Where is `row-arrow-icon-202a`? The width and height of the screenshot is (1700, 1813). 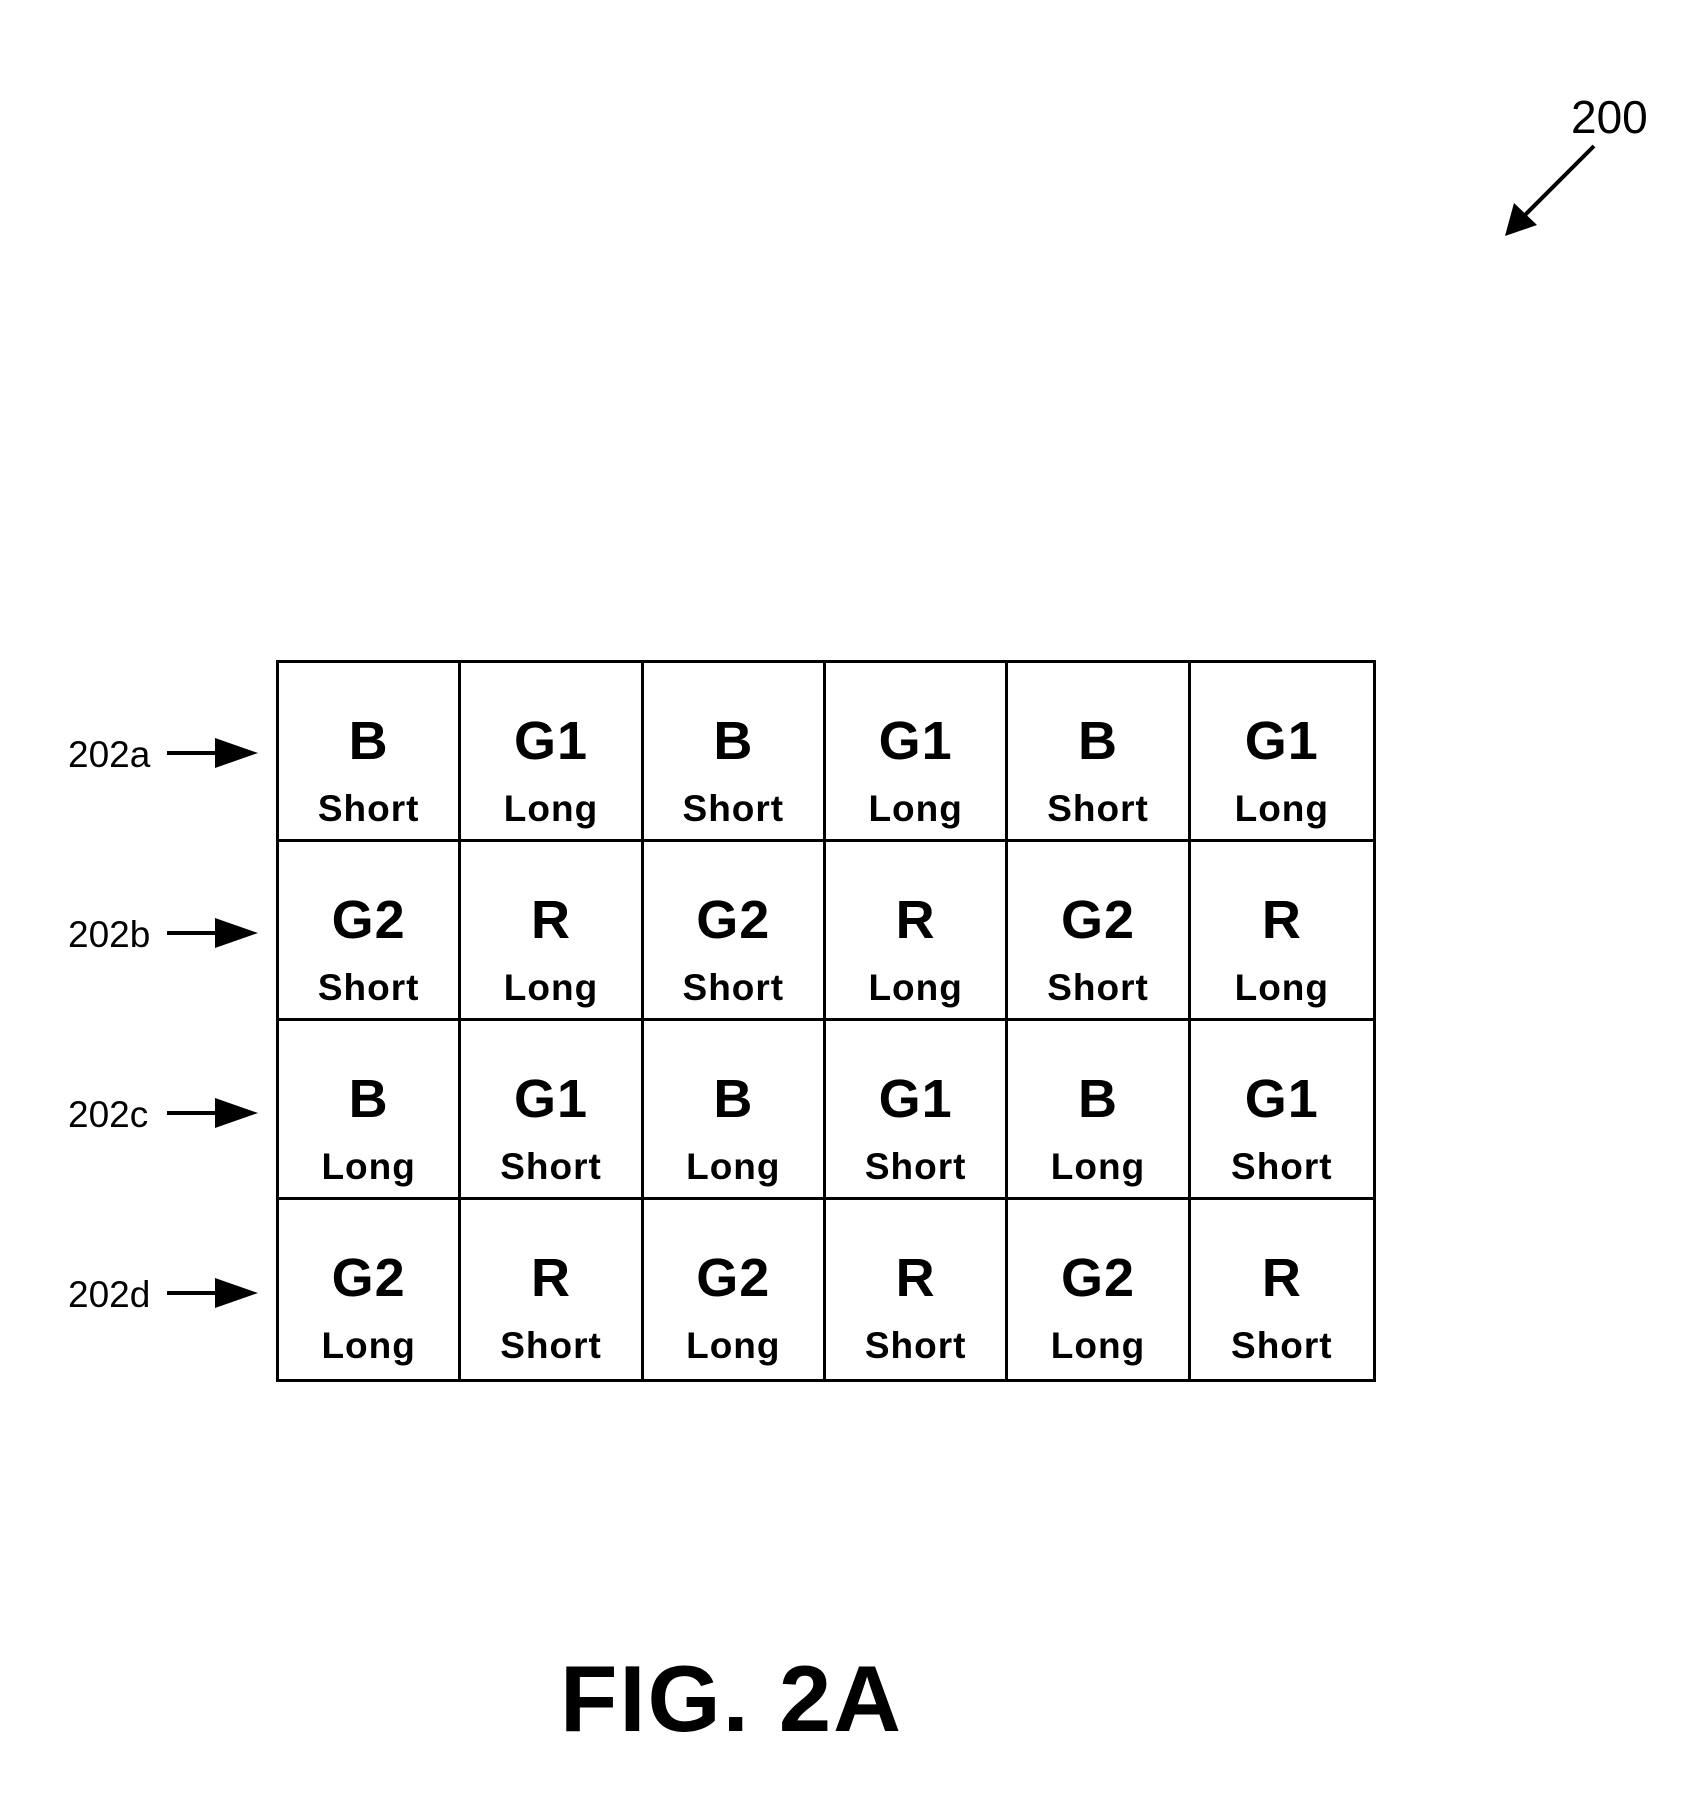 row-arrow-icon-202a is located at coordinates (212, 753).